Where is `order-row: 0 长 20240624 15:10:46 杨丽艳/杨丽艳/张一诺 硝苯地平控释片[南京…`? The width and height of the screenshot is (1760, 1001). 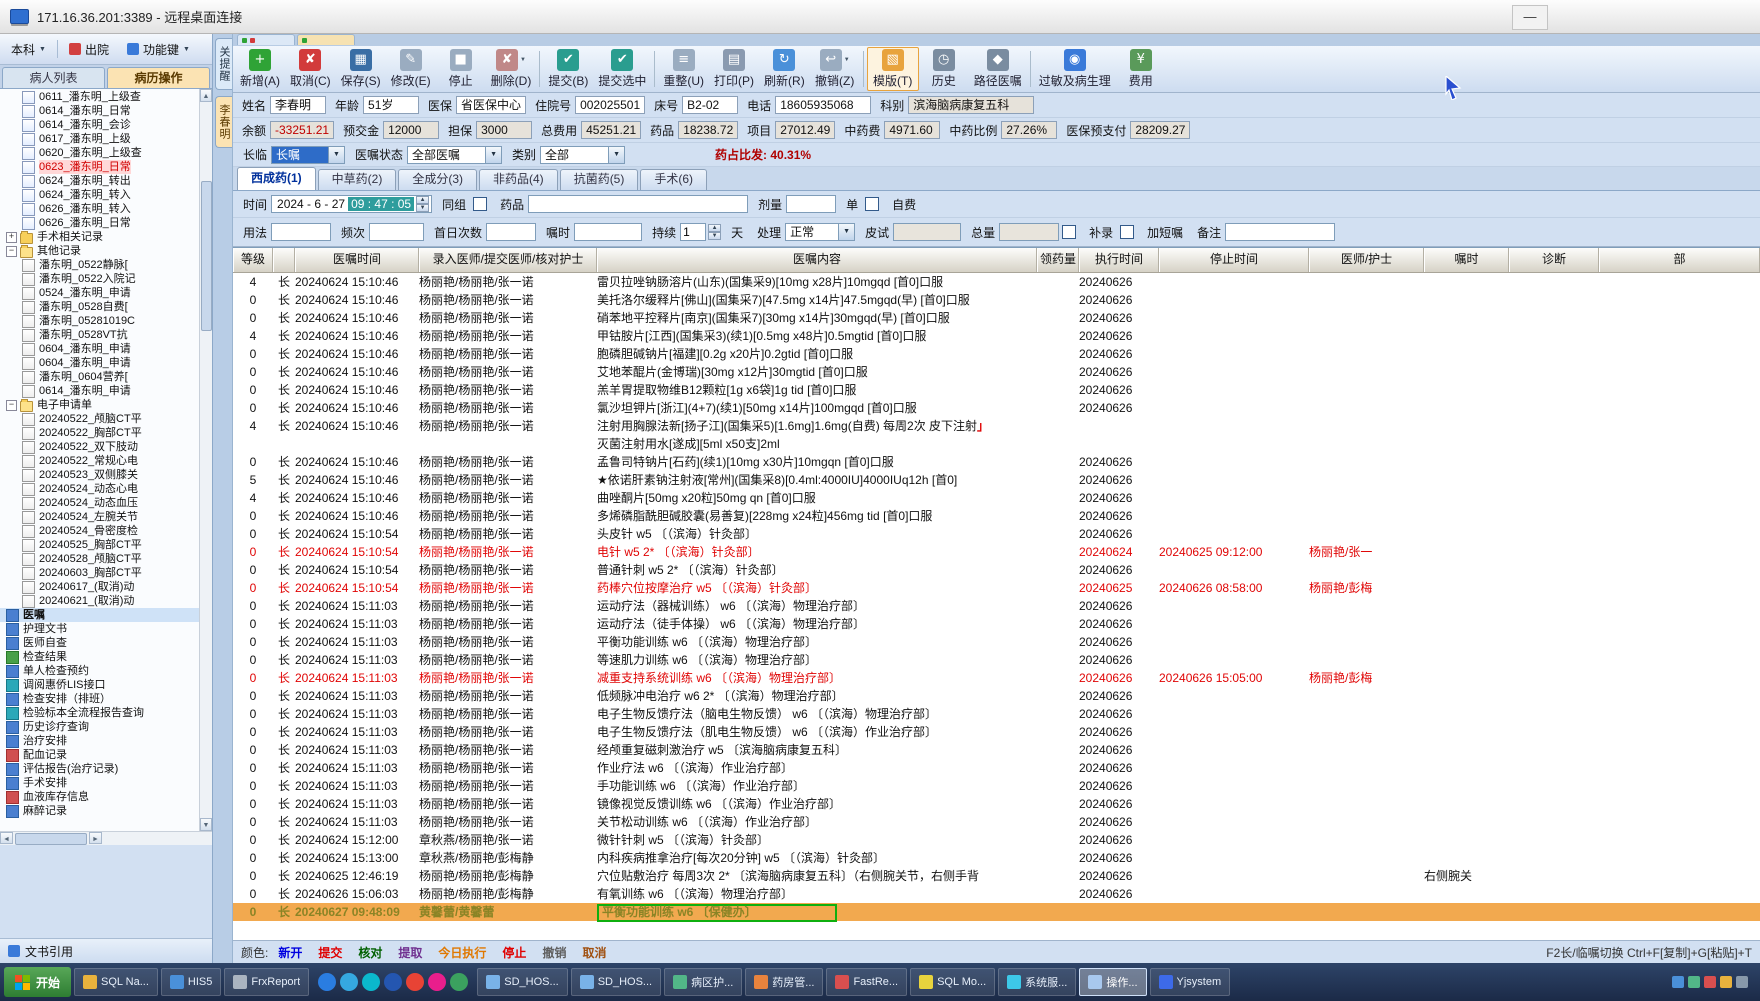 order-row: 0 长 20240624 15:10:46 杨丽艳/杨丽艳/张一诺 硝苯地平控释片[南京… is located at coordinates (996, 318).